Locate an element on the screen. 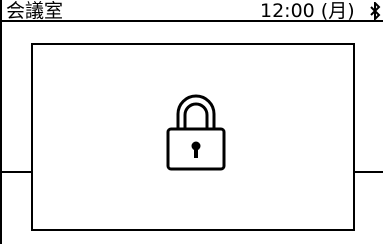 The width and height of the screenshot is (383, 244). lock-icon is located at coordinates (196, 132).